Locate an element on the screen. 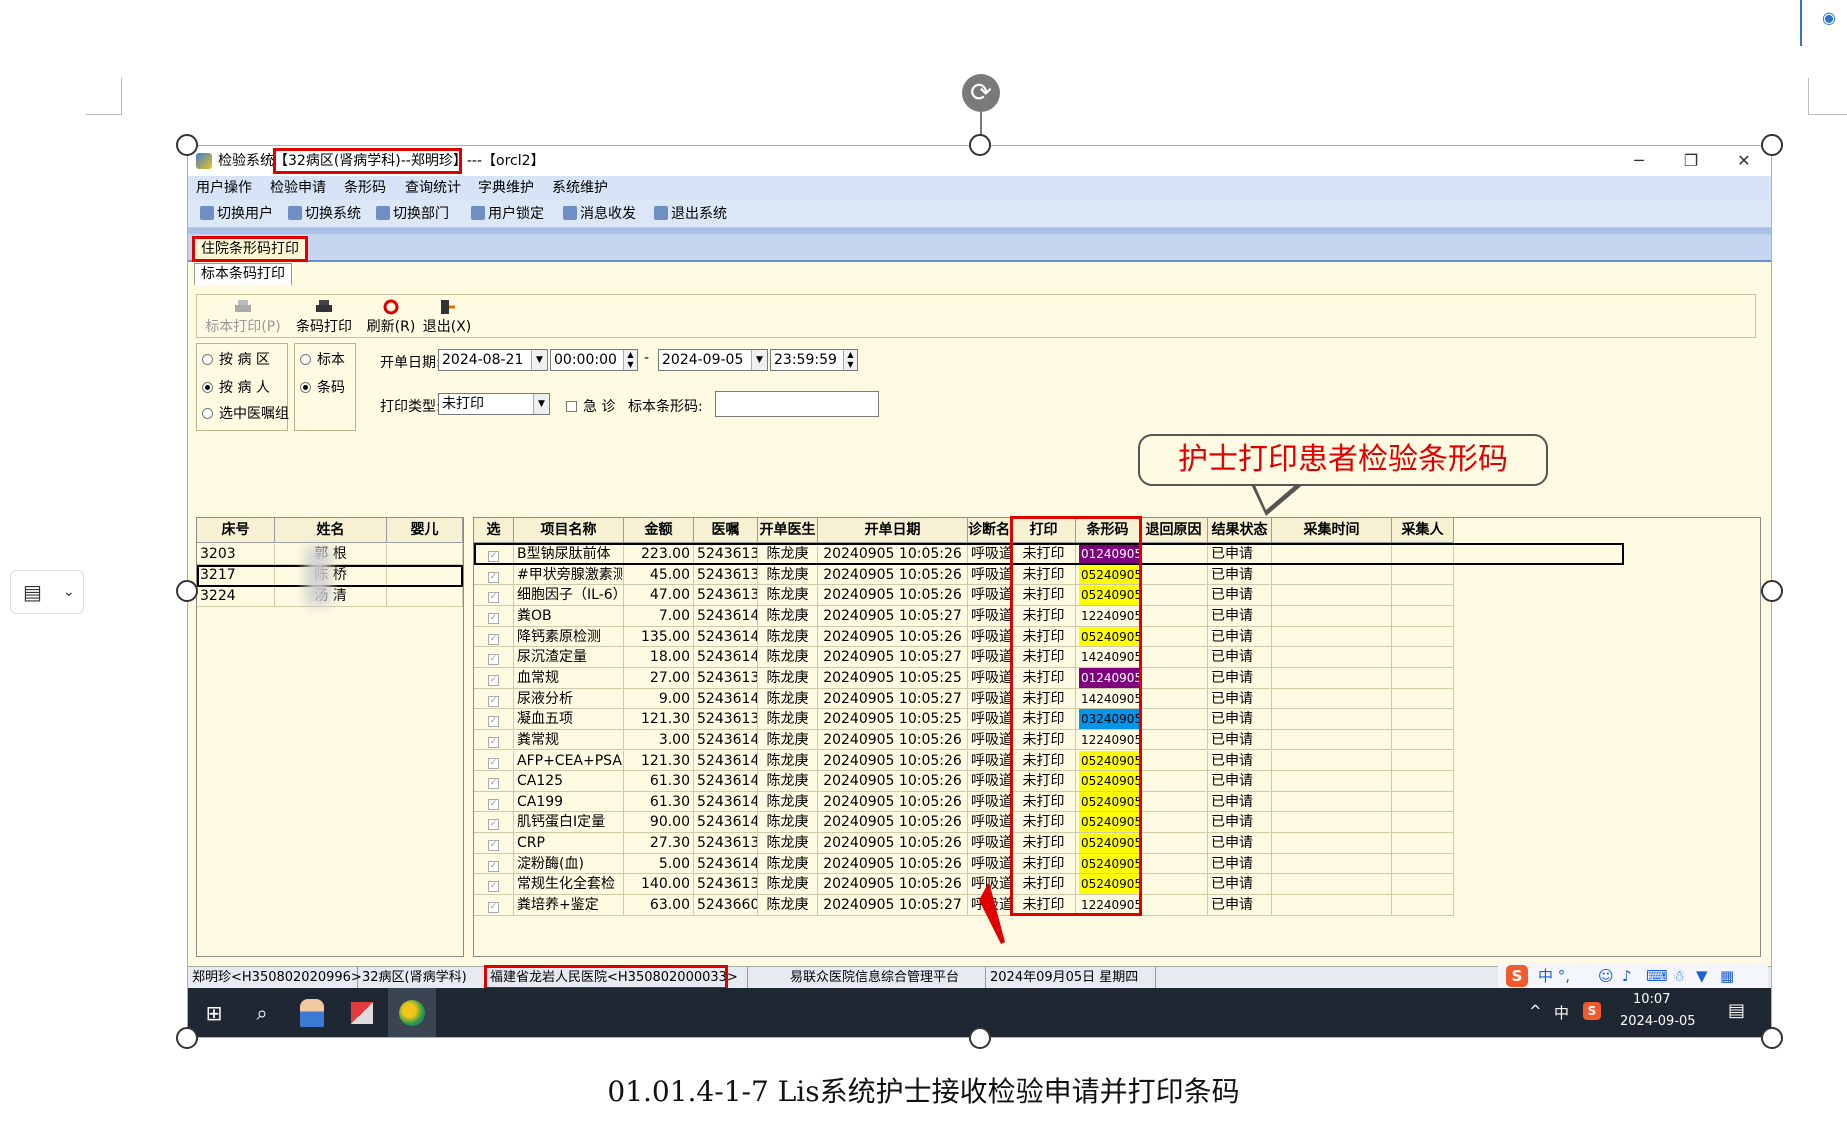  column-header: 床号 is located at coordinates (236, 530).